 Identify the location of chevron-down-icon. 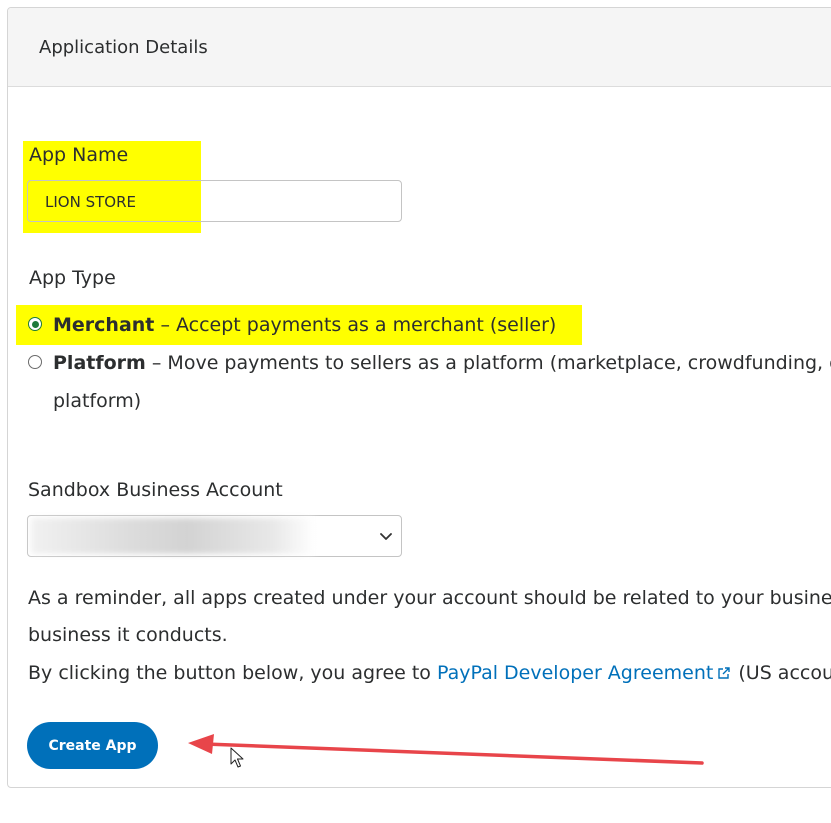
(386, 536).